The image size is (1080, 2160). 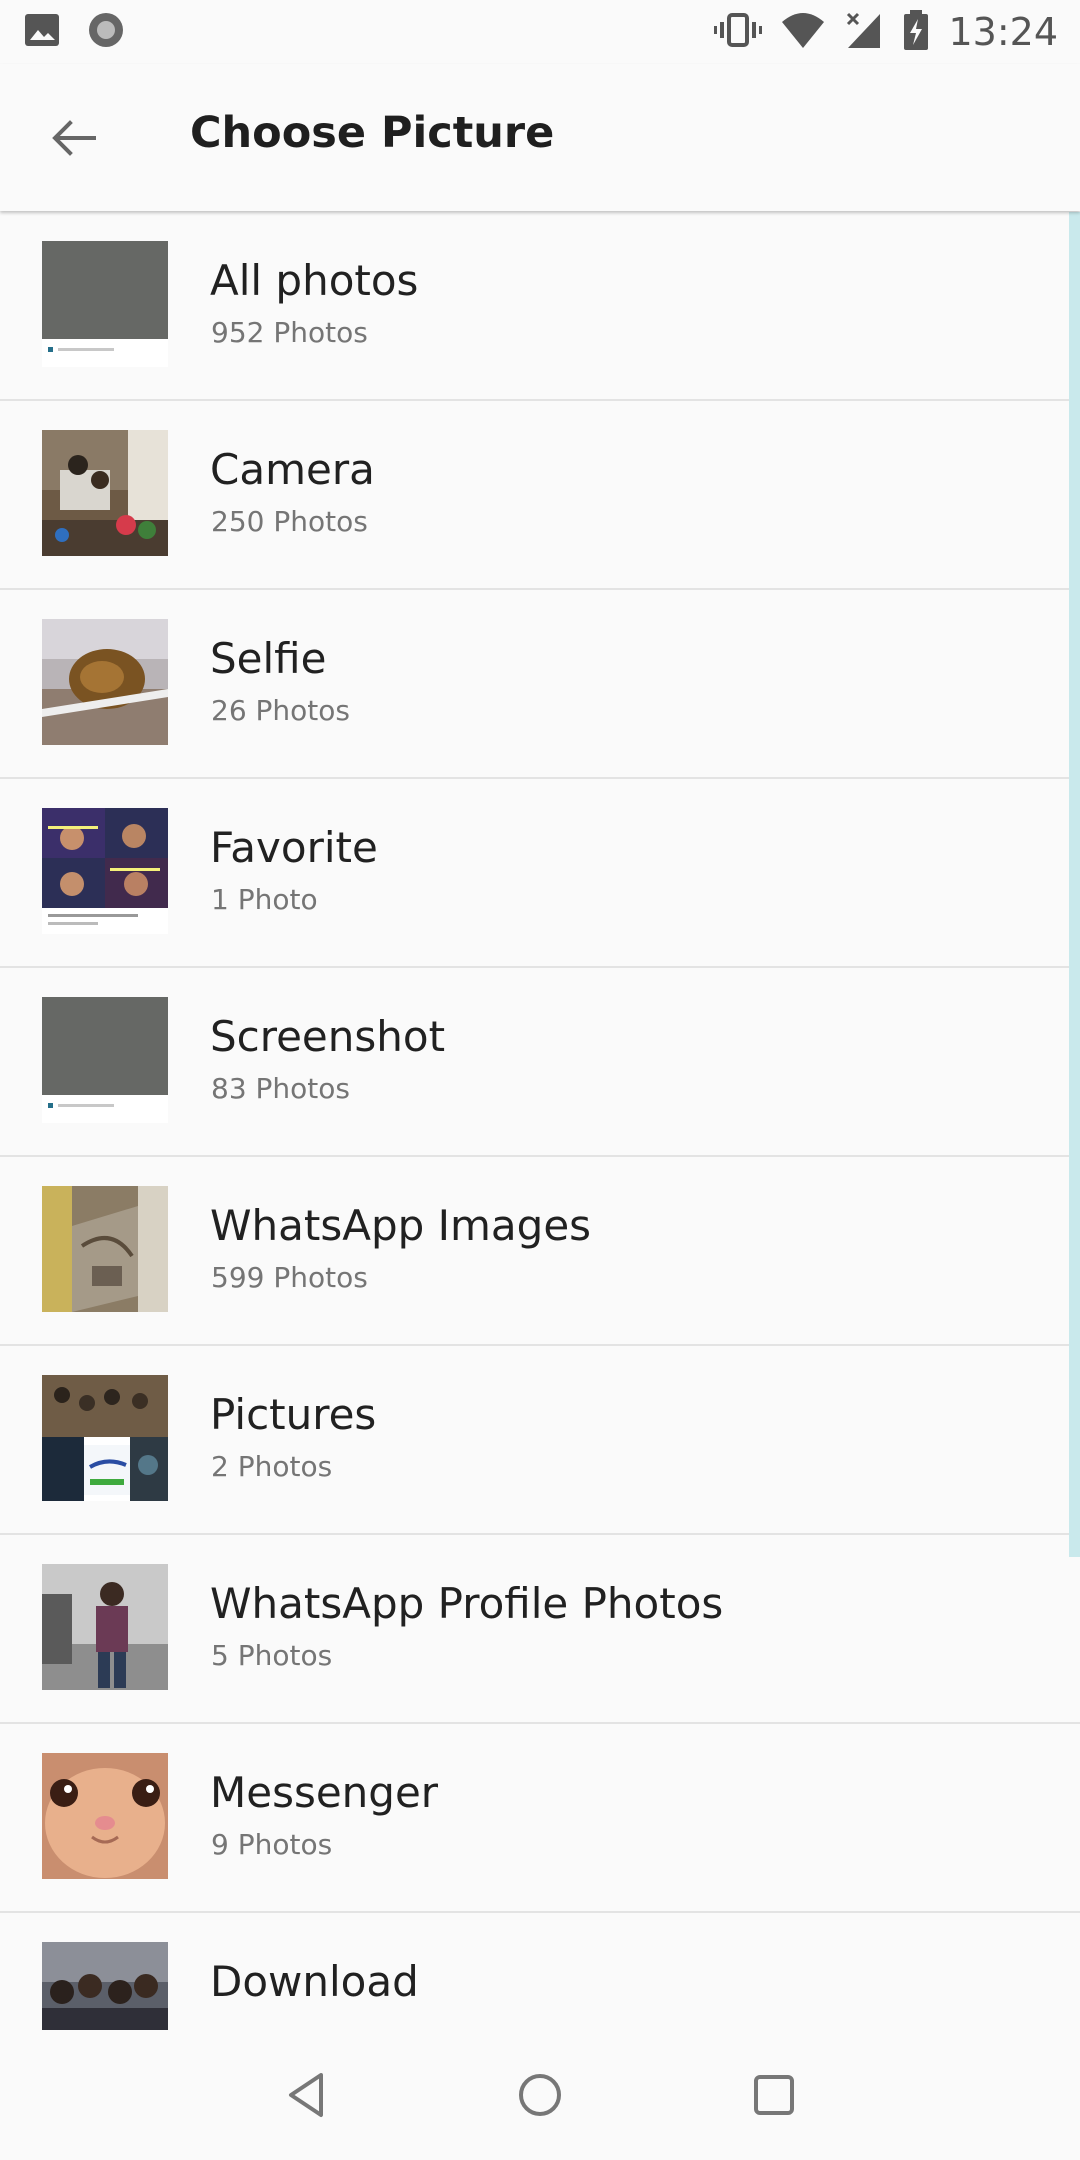 I want to click on nav-home-button, so click(x=540, y=2095).